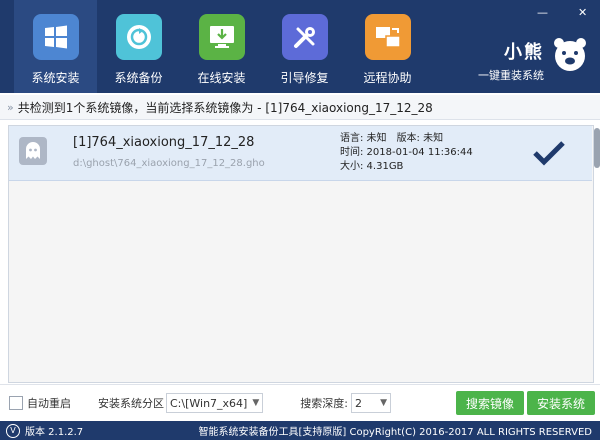 The width and height of the screenshot is (600, 440). Describe the element at coordinates (49, 403) in the screenshot. I see `auto-restart-label: 自动重启` at that location.